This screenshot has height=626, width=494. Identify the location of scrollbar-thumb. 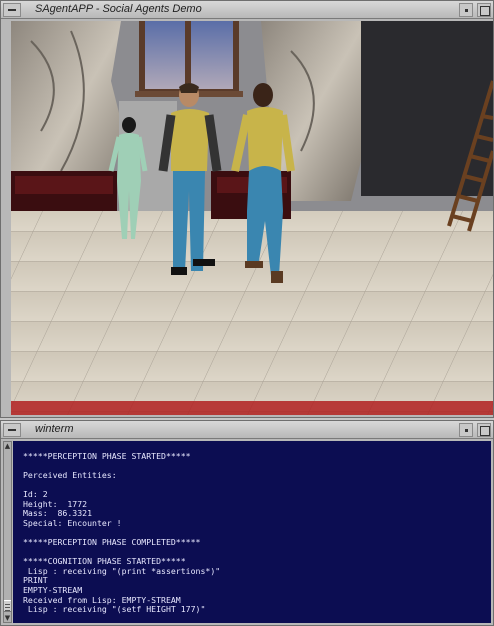
(7, 606).